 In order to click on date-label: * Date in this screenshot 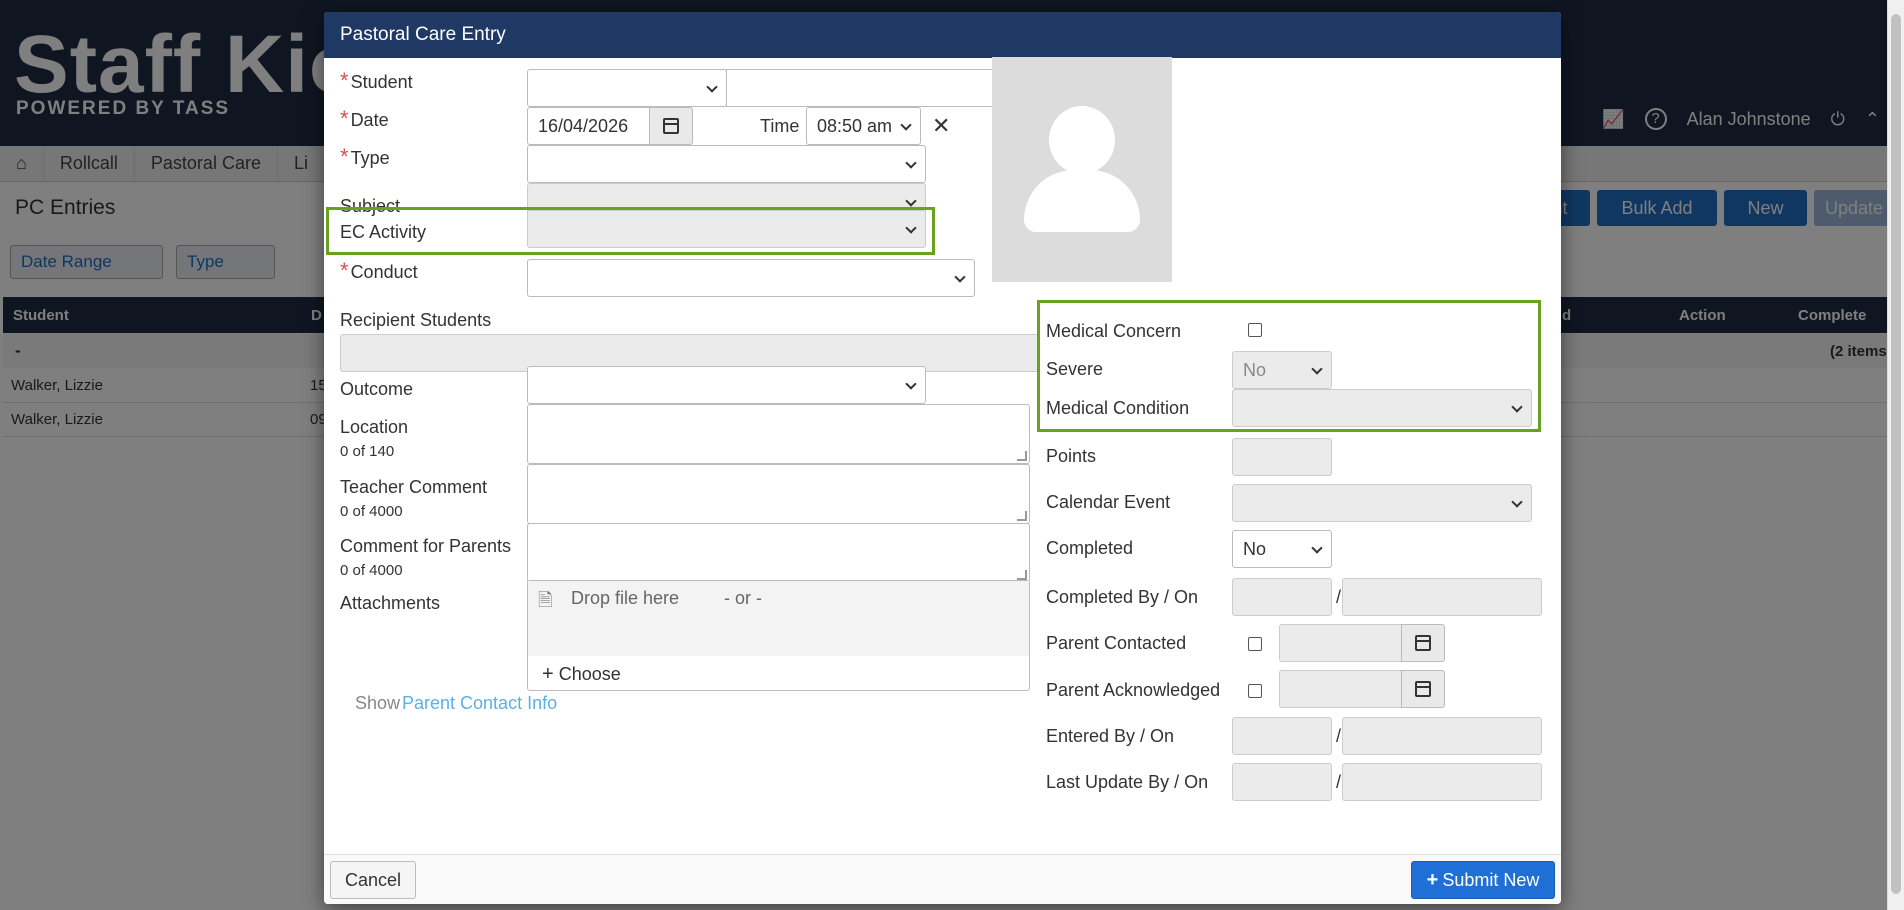, I will do `click(364, 118)`.